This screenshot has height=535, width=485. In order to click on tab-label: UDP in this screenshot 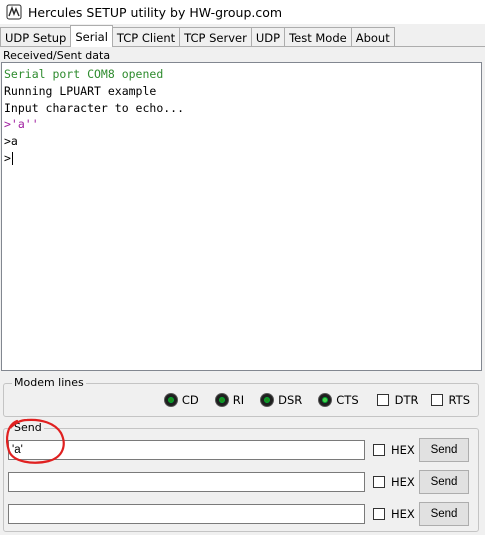, I will do `click(268, 37)`.